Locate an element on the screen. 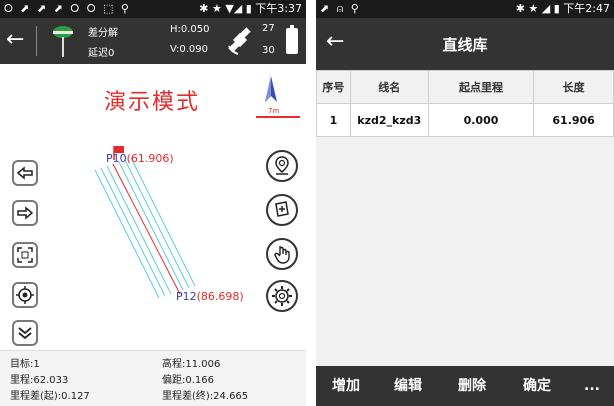  arrow-right-icon is located at coordinates (25, 213).